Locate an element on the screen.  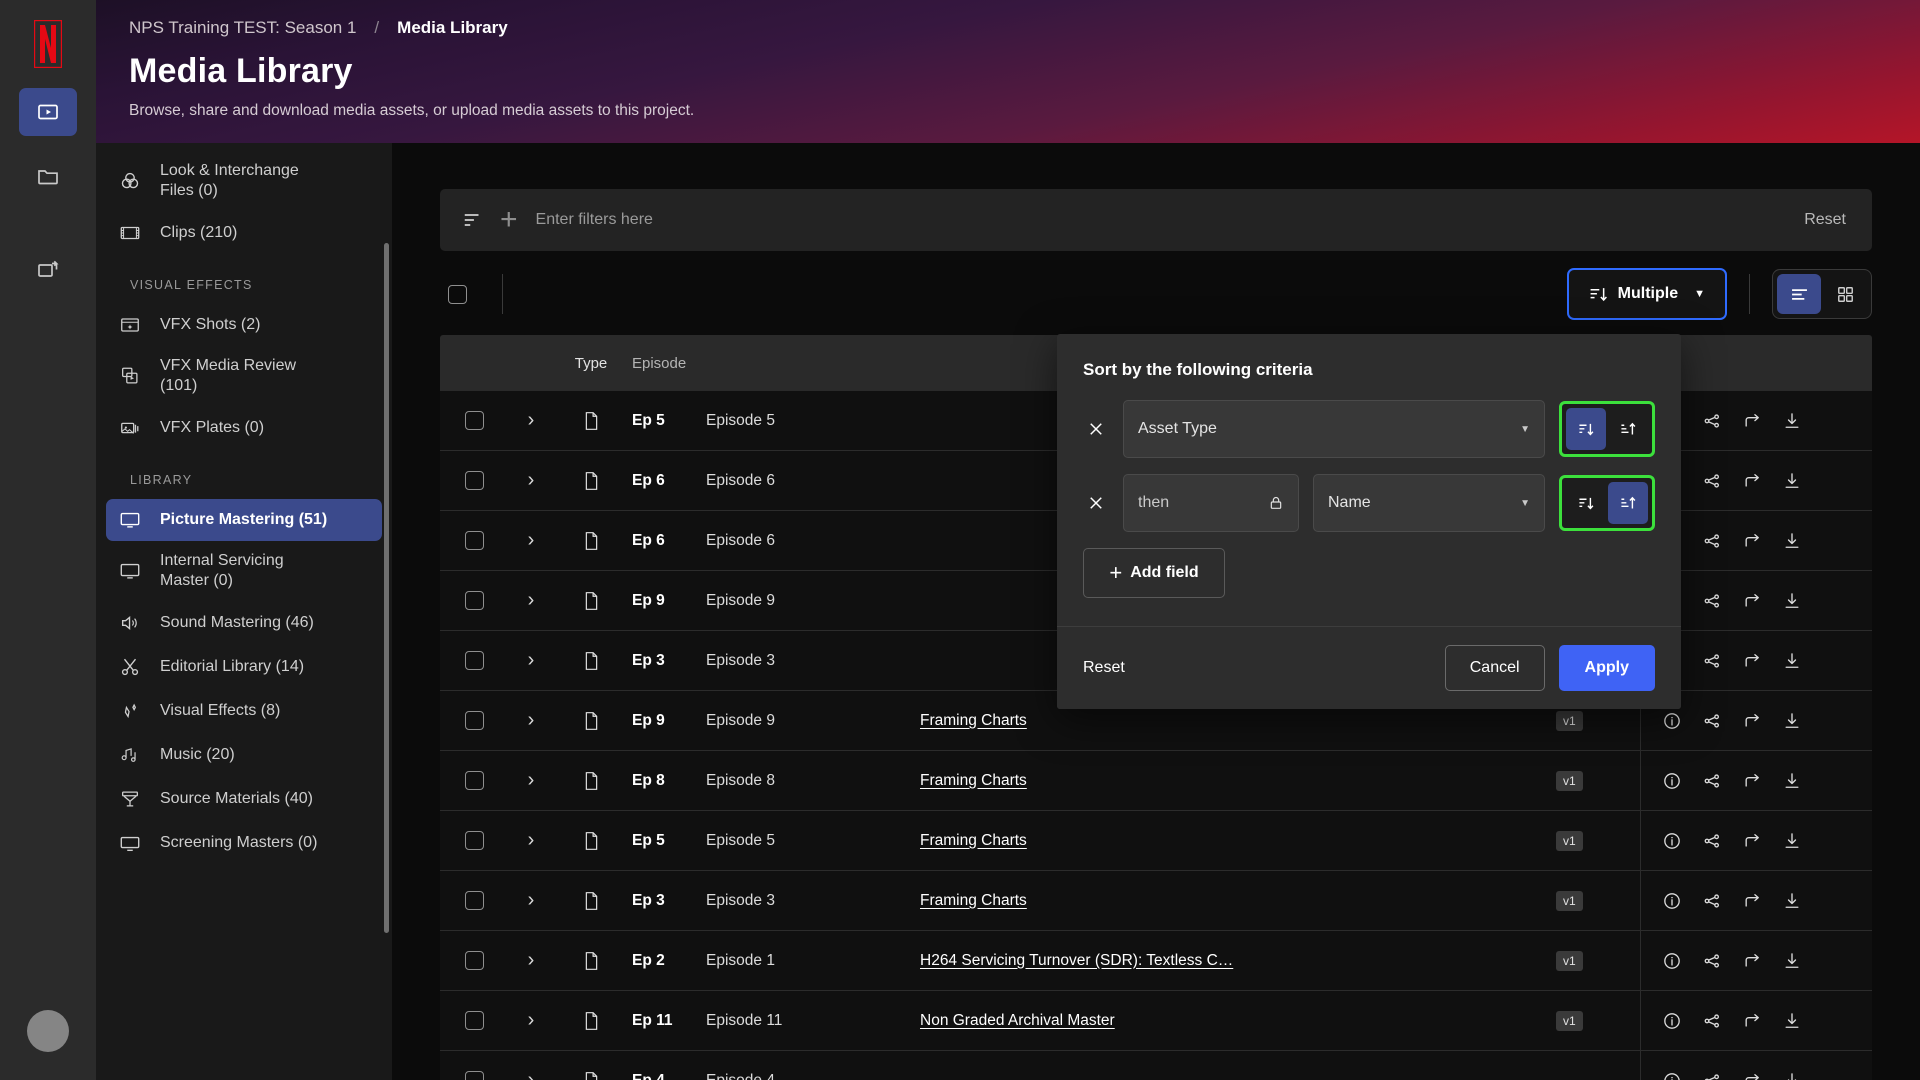
rail-folder is located at coordinates (48, 176).